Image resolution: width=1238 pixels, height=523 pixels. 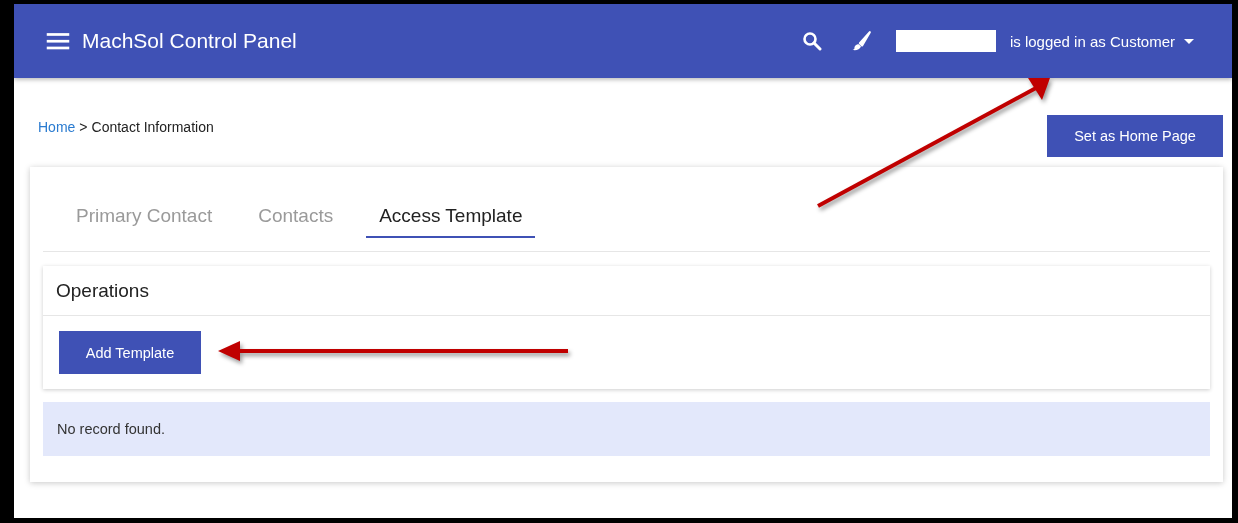 What do you see at coordinates (811, 41) in the screenshot?
I see `search-icon` at bounding box center [811, 41].